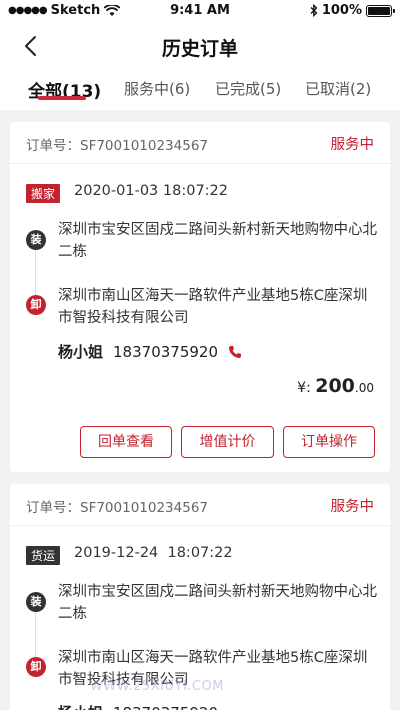  What do you see at coordinates (200, 90) in the screenshot?
I see `tab-bar: 全部(13) 服务中(6) 已完成(5) 已取消(2)` at bounding box center [200, 90].